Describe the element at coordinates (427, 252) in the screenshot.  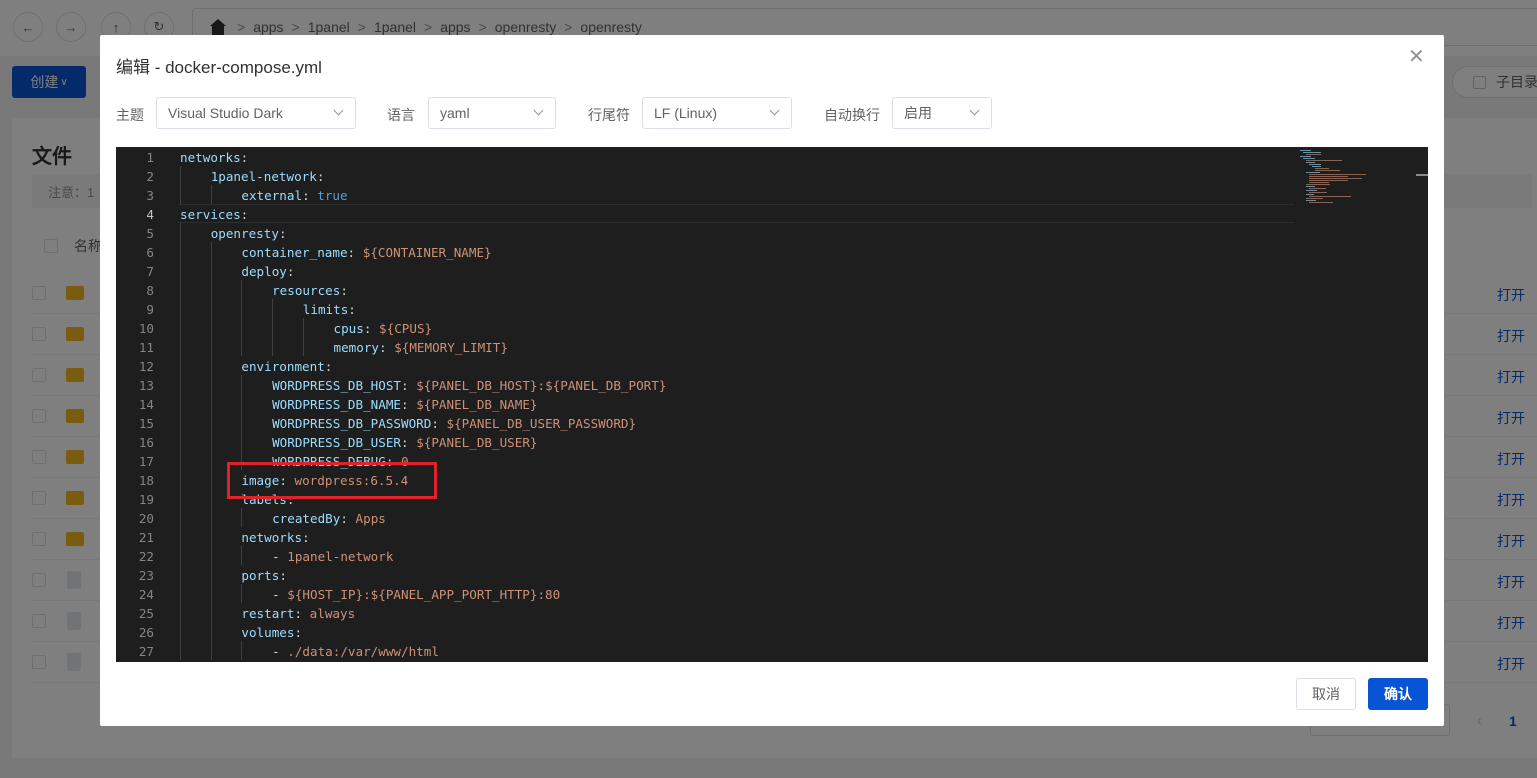
I see `yaml-value: ${CONTAINER_NAME}` at that location.